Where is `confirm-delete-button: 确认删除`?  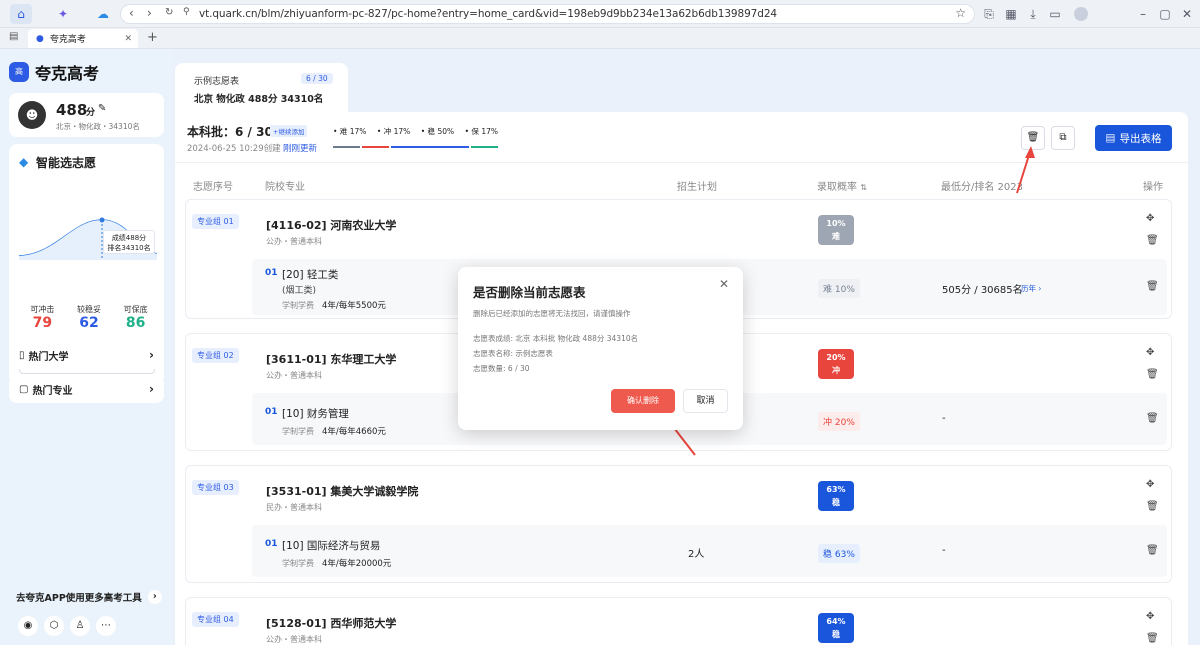 confirm-delete-button: 确认删除 is located at coordinates (643, 401).